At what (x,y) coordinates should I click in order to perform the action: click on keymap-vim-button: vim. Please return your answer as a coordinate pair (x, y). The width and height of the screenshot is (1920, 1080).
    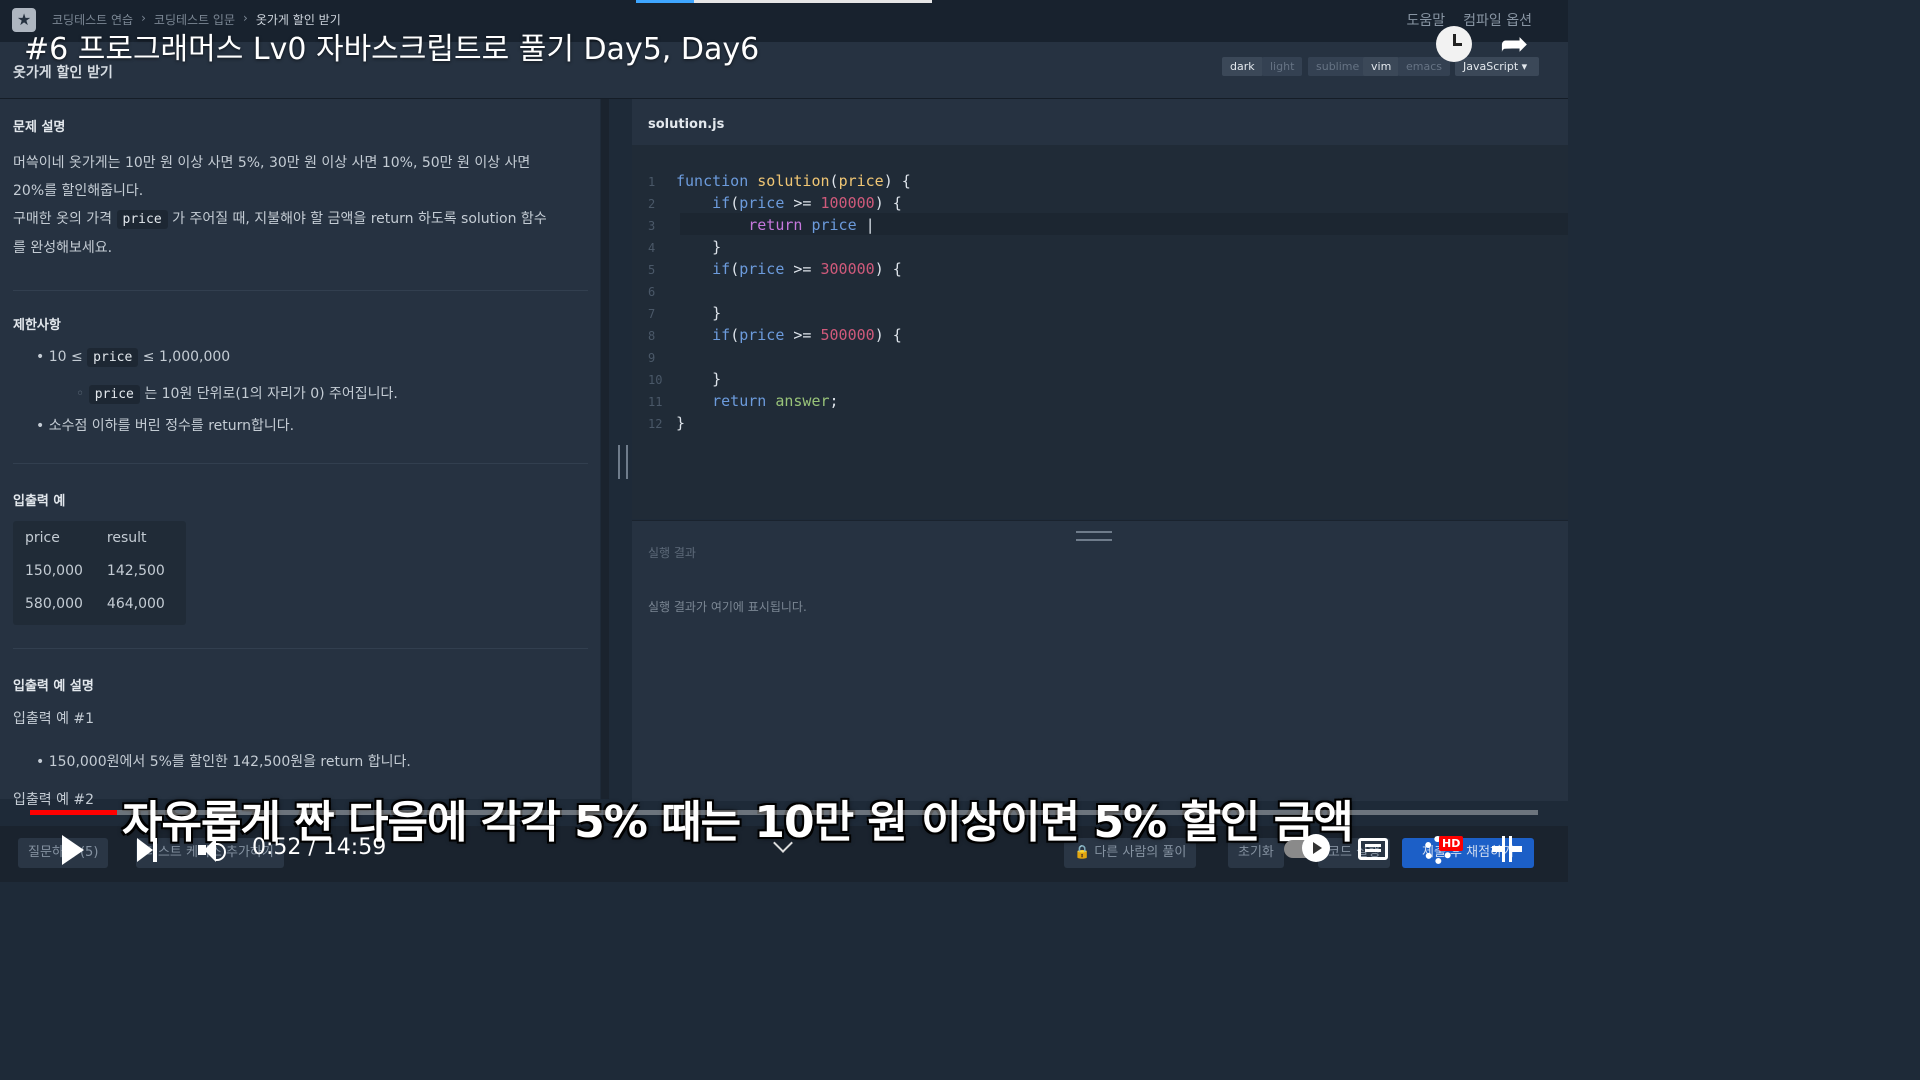
    Looking at the image, I should click on (1381, 66).